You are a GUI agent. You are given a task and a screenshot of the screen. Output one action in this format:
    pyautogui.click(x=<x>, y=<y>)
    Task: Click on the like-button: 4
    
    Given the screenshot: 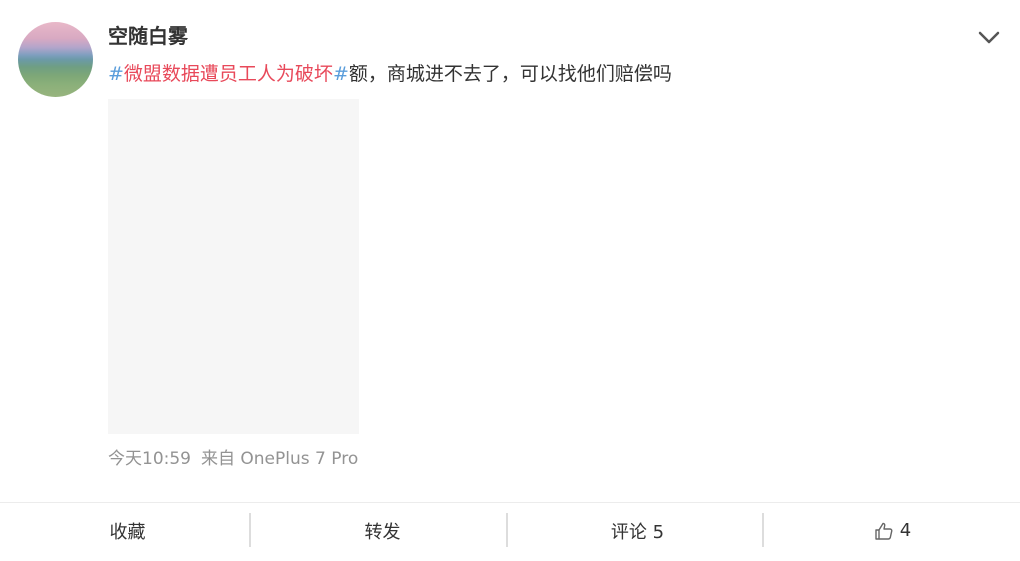 What is the action you would take?
    pyautogui.click(x=892, y=530)
    